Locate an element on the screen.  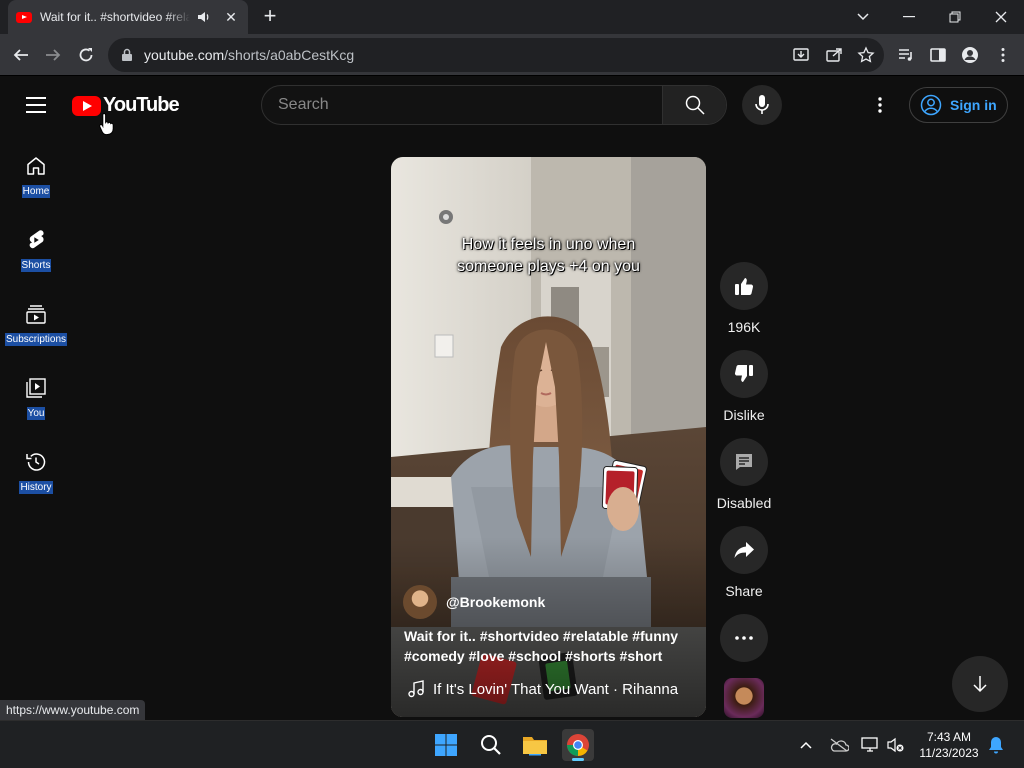
close-window-button is located at coordinates (1001, 17).